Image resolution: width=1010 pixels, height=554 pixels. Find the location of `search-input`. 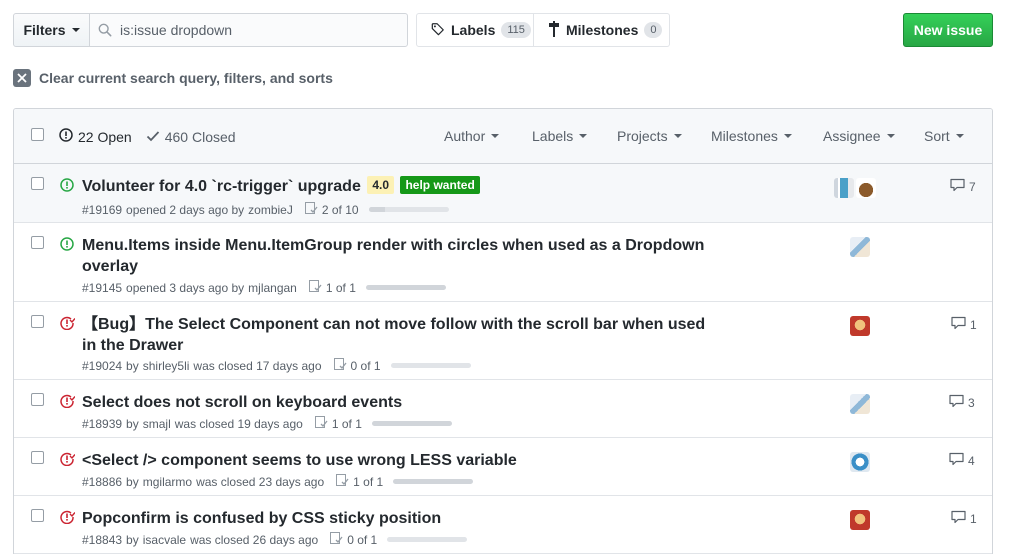

search-input is located at coordinates (260, 30).